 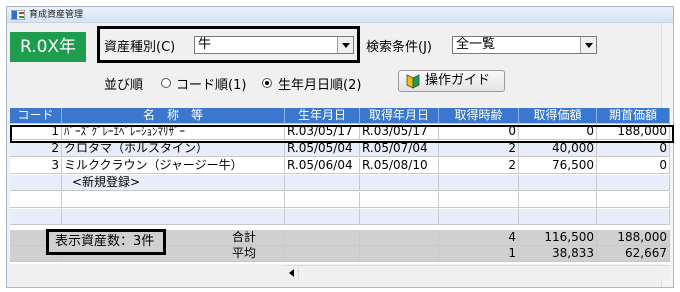 I want to click on col-code: コード, so click(x=36, y=116).